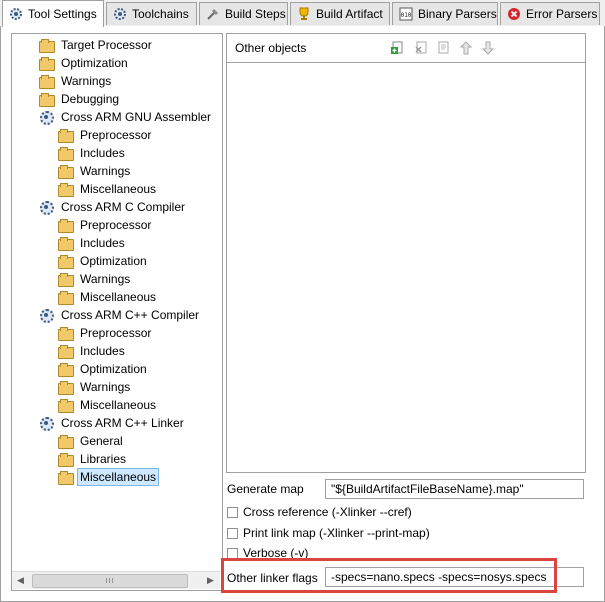  What do you see at coordinates (160, 14) in the screenshot?
I see `tab-label: Toolchains` at bounding box center [160, 14].